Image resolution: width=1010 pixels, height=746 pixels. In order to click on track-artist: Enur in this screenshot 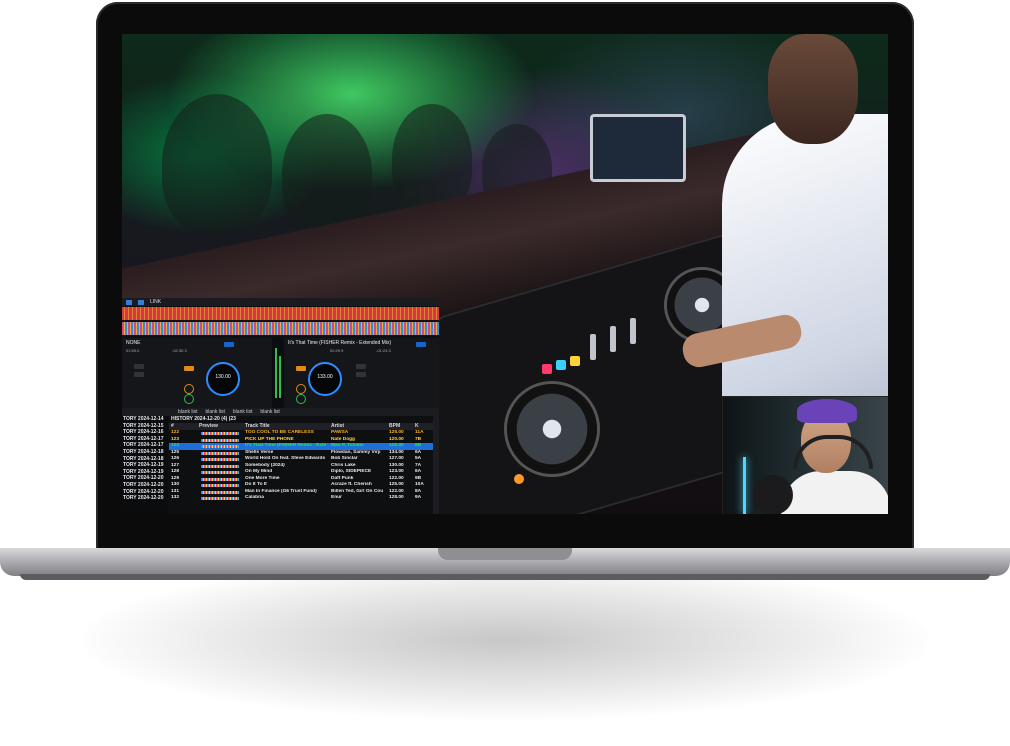, I will do `click(336, 497)`.